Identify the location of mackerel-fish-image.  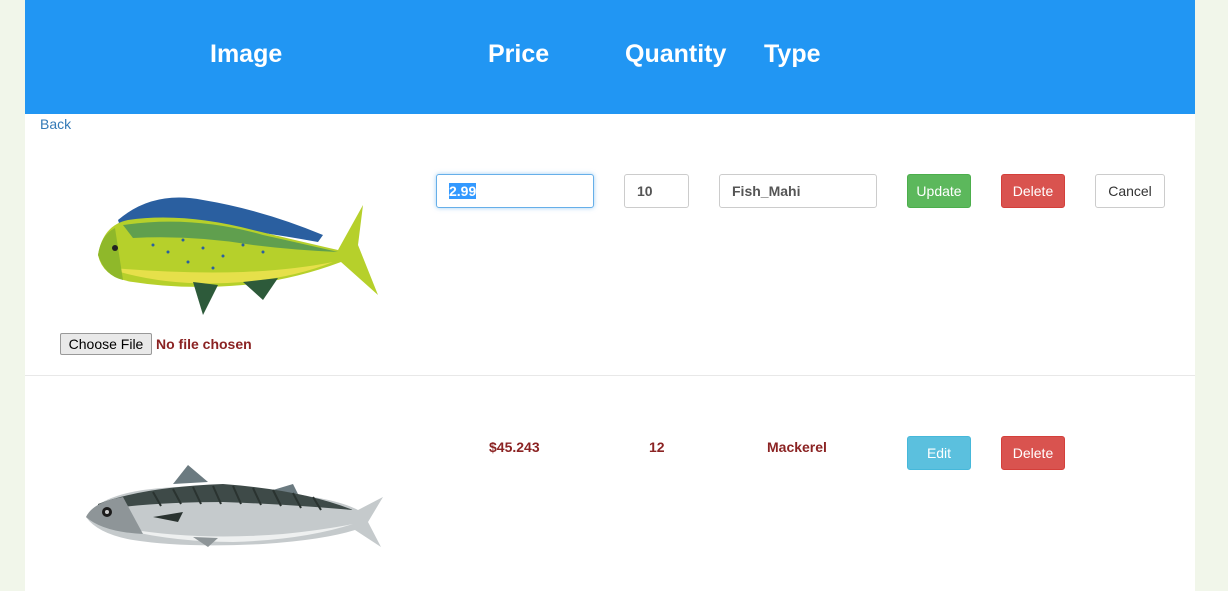
(234, 506).